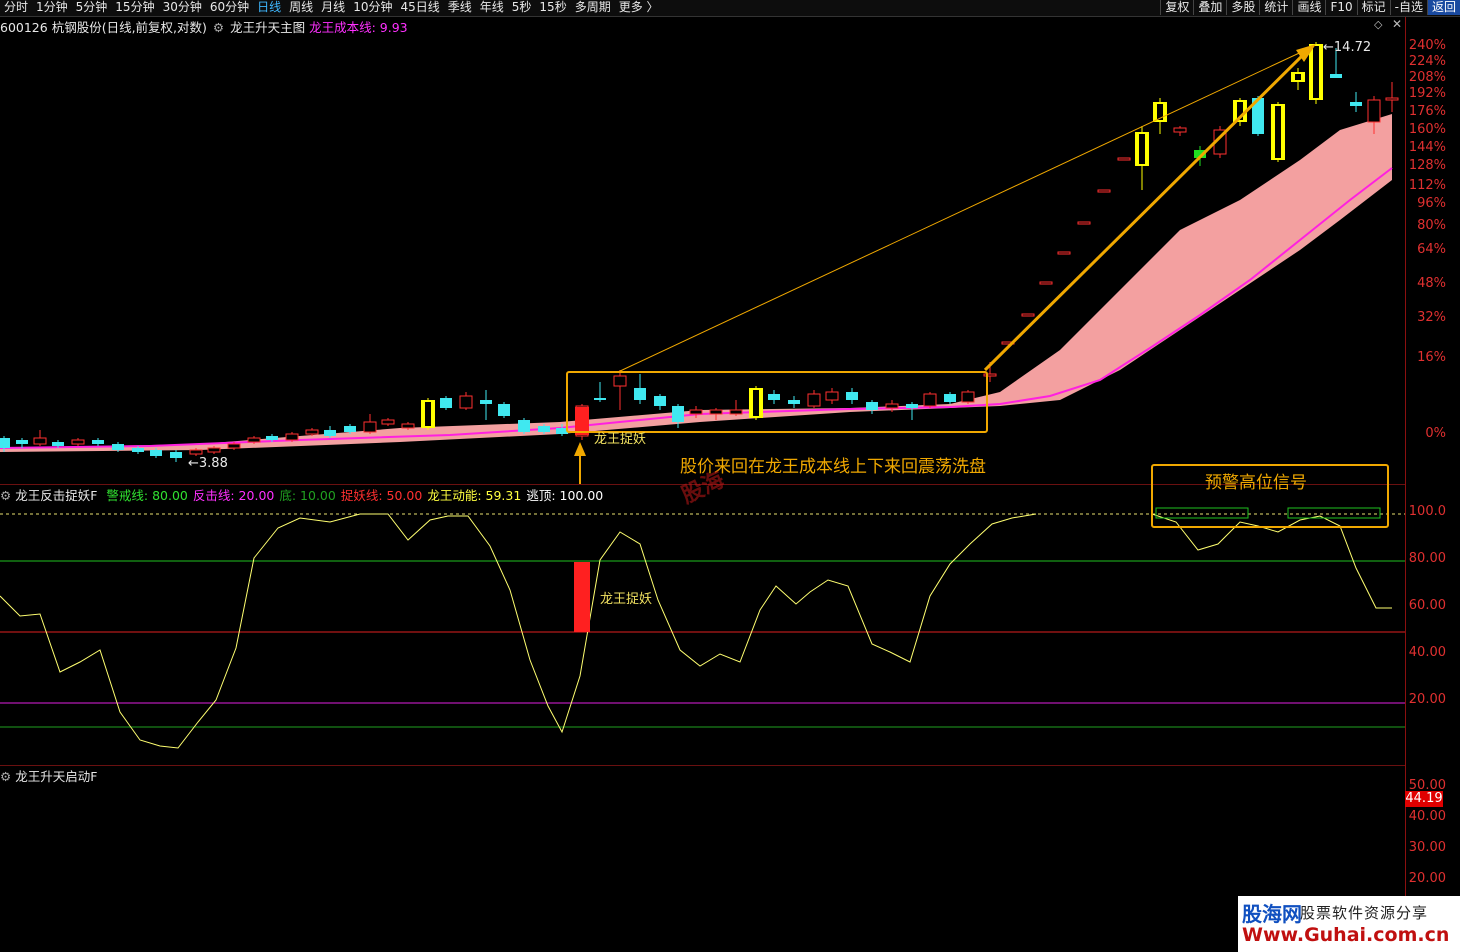  What do you see at coordinates (1431, 225) in the screenshot?
I see `axis-tick-label: 80%` at bounding box center [1431, 225].